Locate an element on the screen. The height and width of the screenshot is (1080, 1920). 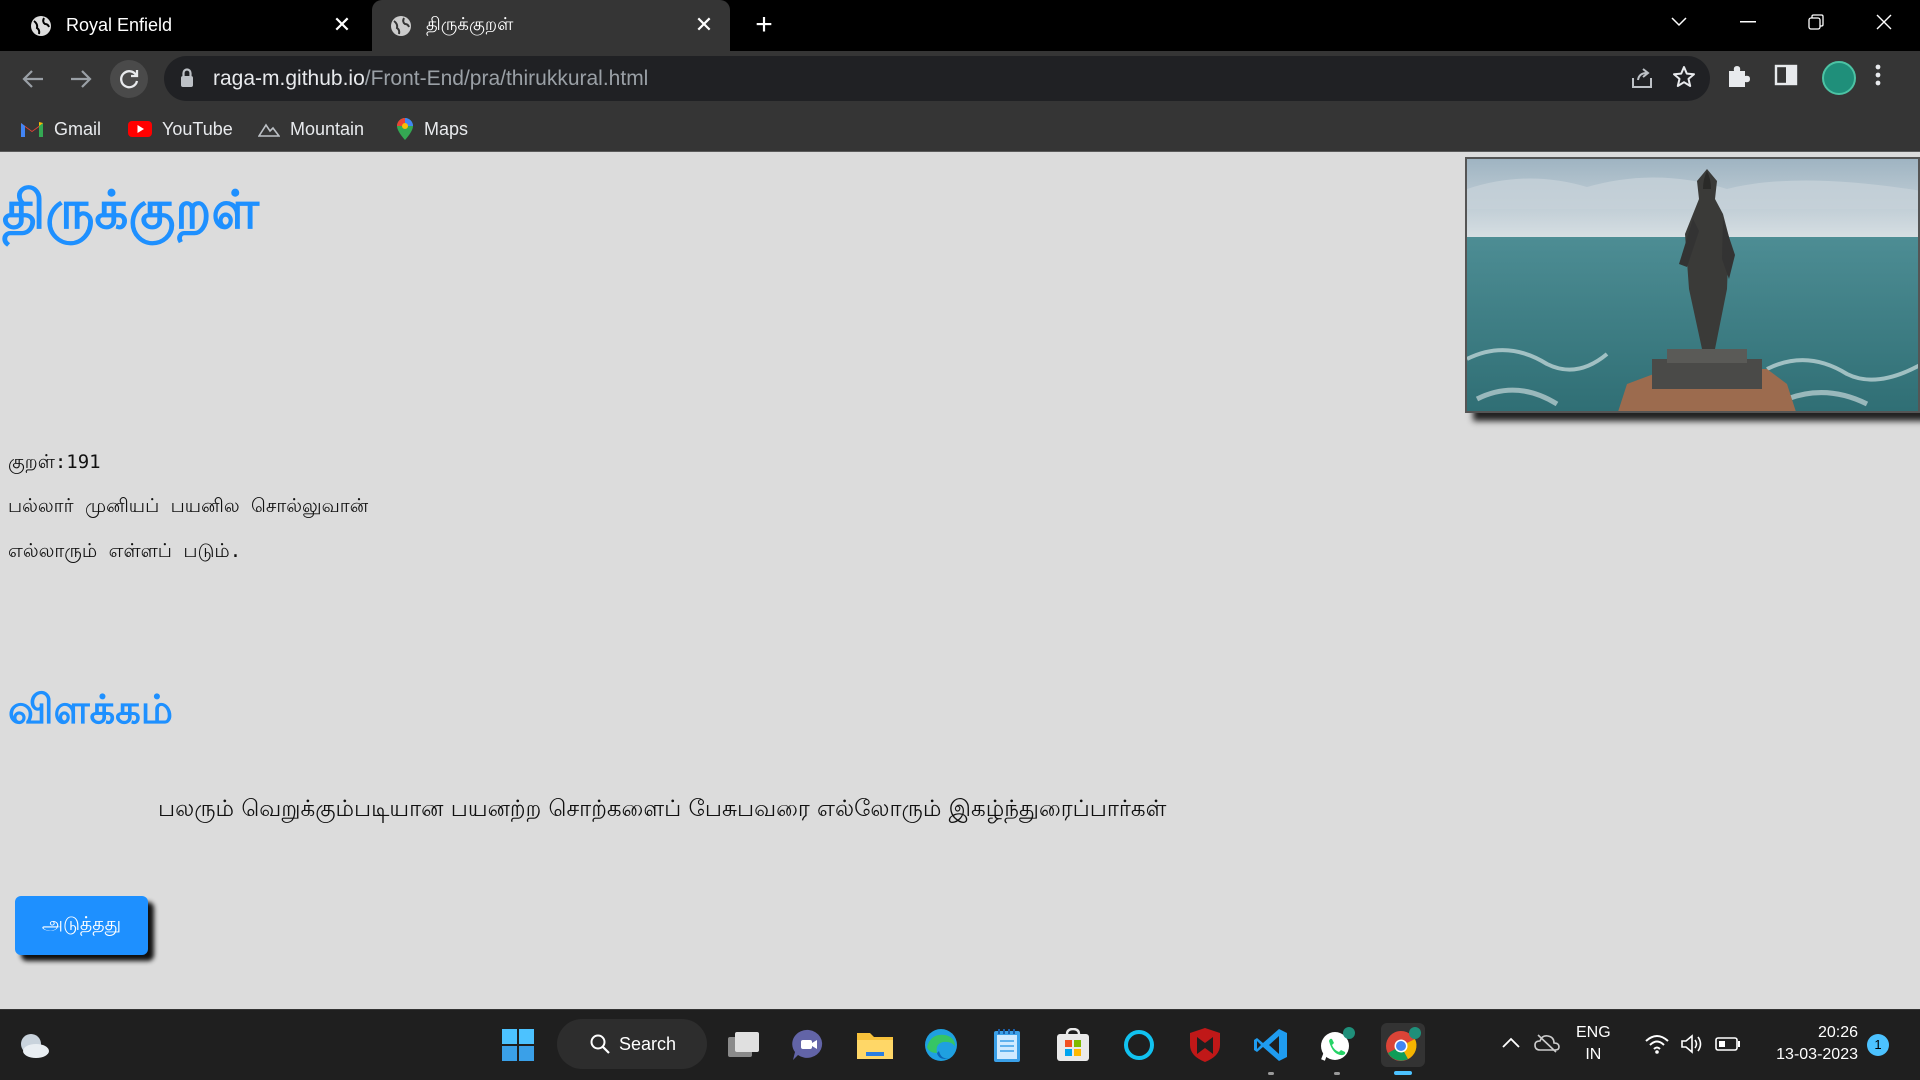
bookmark-label: Gmail is located at coordinates (78, 128).